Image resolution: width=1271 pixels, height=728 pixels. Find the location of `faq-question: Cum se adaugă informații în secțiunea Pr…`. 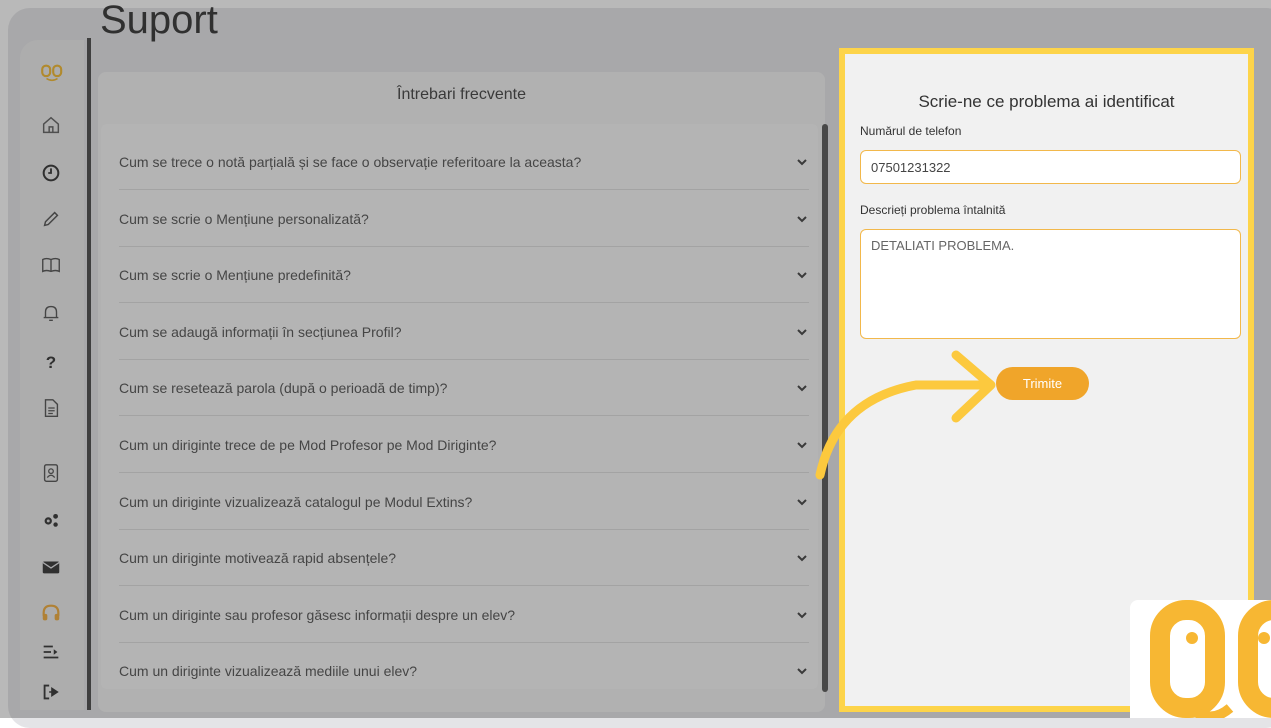

faq-question: Cum se adaugă informații în secțiunea Pr… is located at coordinates (260, 331).